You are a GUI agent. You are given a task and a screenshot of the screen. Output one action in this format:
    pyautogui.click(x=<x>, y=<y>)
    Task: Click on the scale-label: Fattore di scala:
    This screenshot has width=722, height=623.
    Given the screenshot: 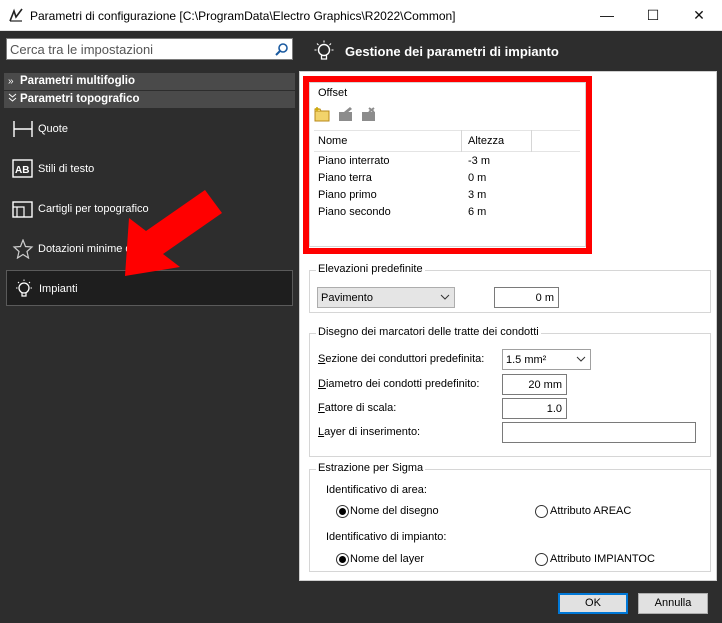 What is the action you would take?
    pyautogui.click(x=357, y=408)
    